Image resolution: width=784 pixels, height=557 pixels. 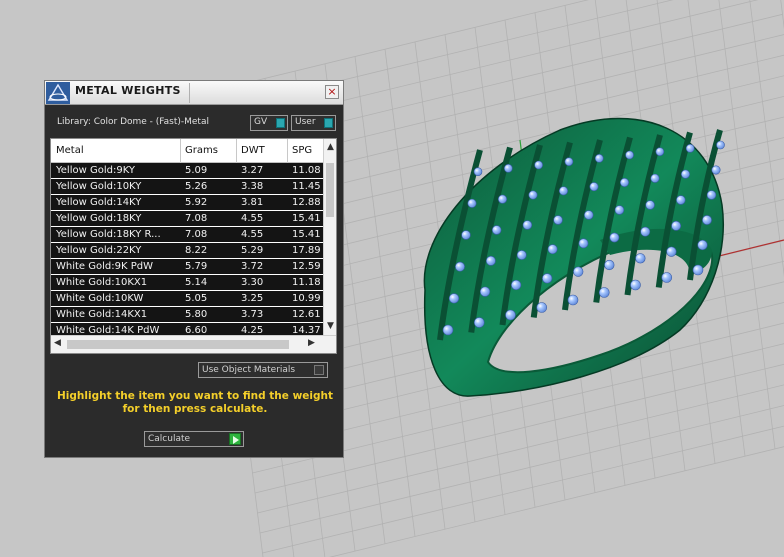 I want to click on calculate-button: Calculate, so click(x=194, y=439).